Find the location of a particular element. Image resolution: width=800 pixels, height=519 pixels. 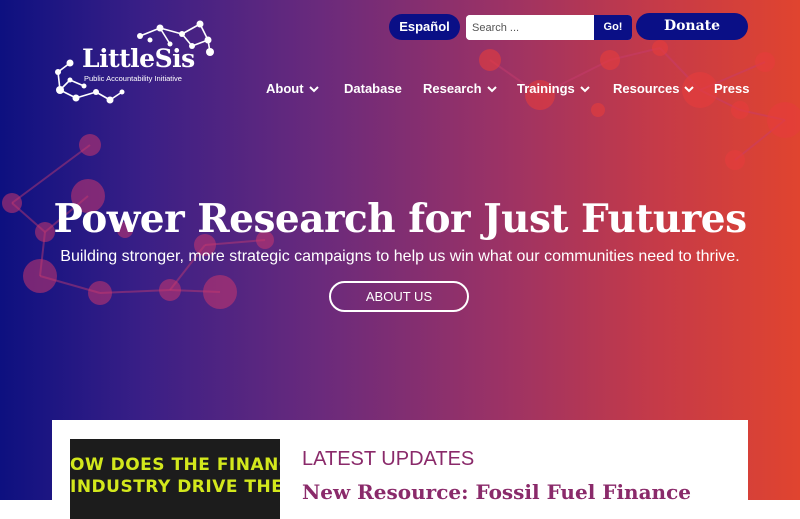

featured-thumbnail: OW DOES THE FINANC INDUSTRY DRIVE THE is located at coordinates (175, 479).